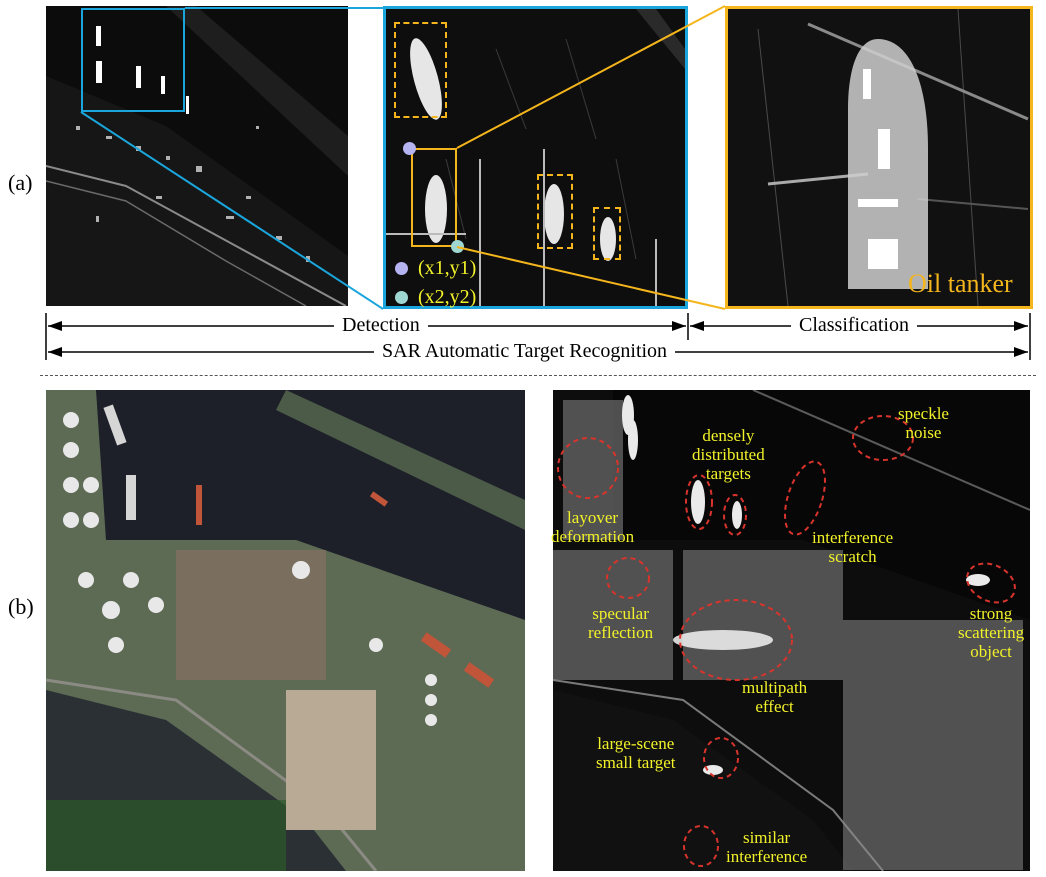  Describe the element at coordinates (736, 640) in the screenshot. I see `multipath-ellipse` at that location.